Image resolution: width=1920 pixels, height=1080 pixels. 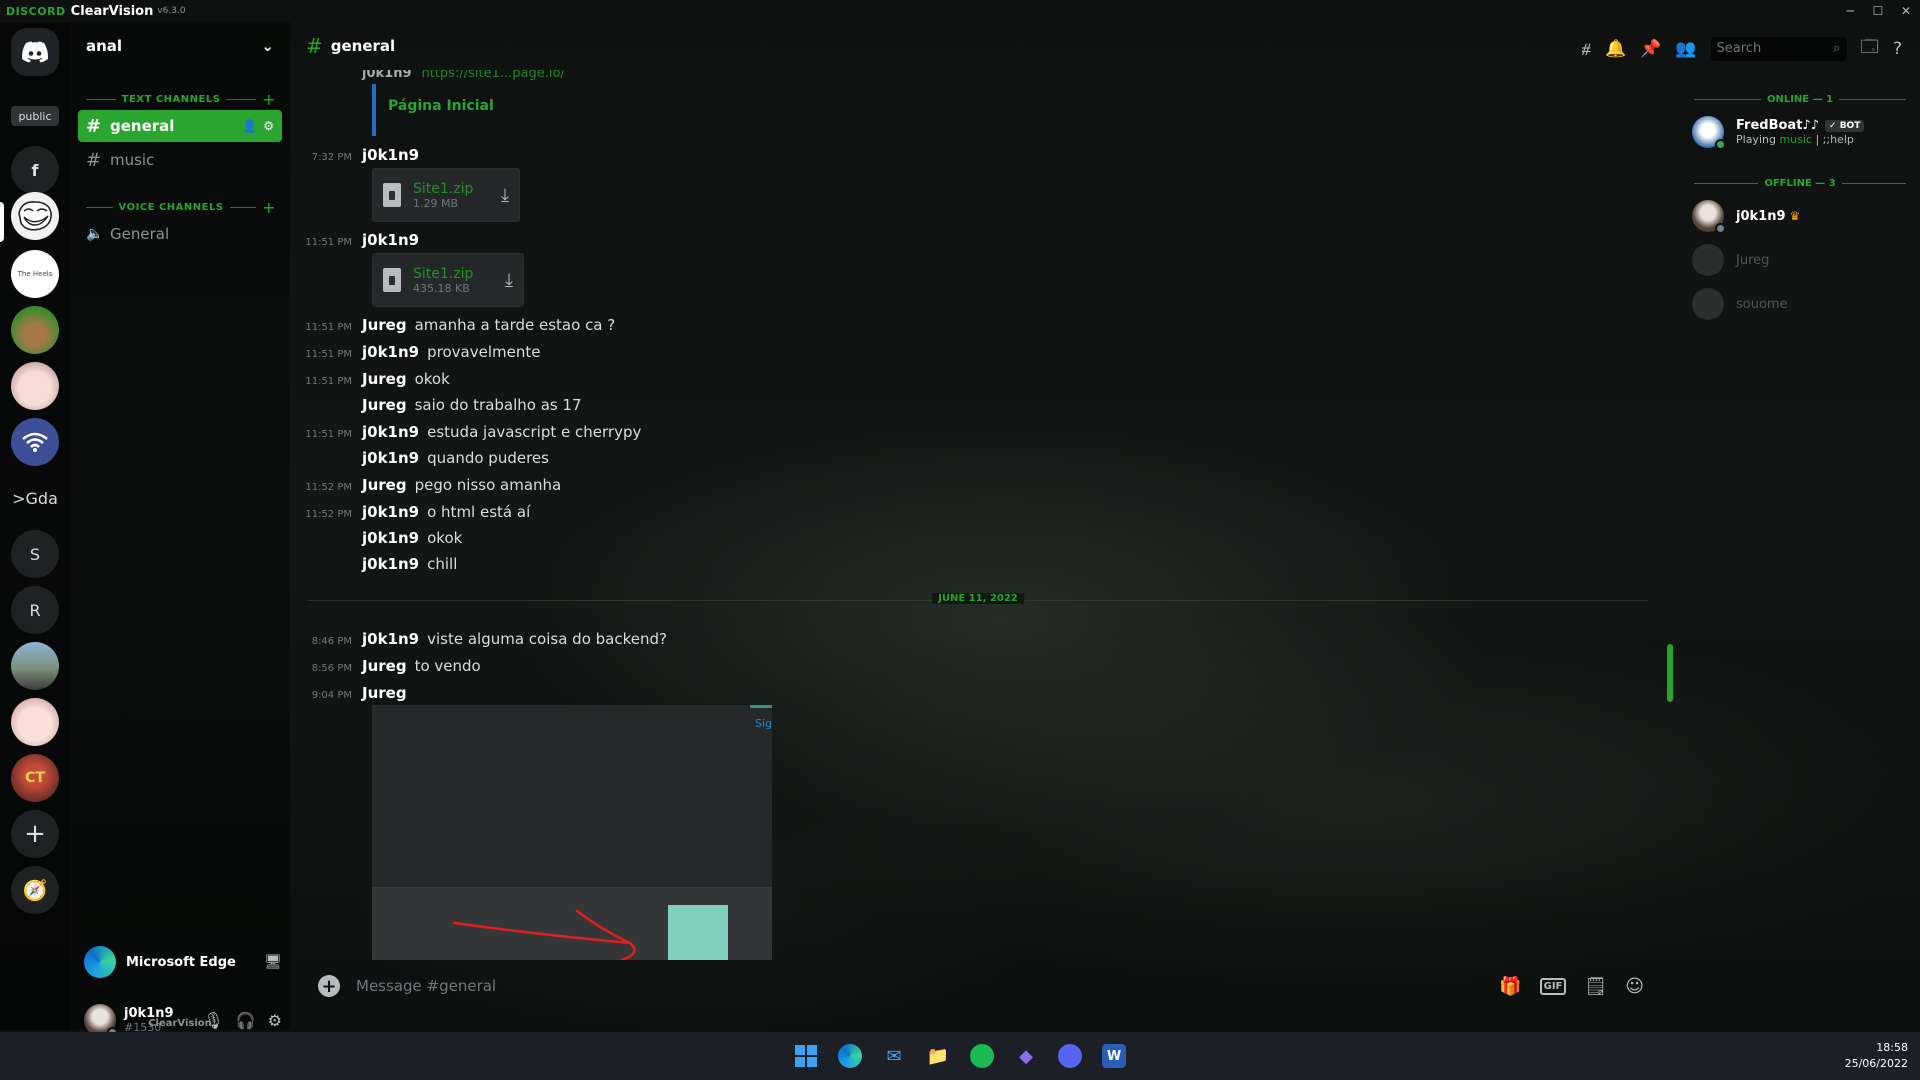 I want to click on channel-general-label: general, so click(x=142, y=126).